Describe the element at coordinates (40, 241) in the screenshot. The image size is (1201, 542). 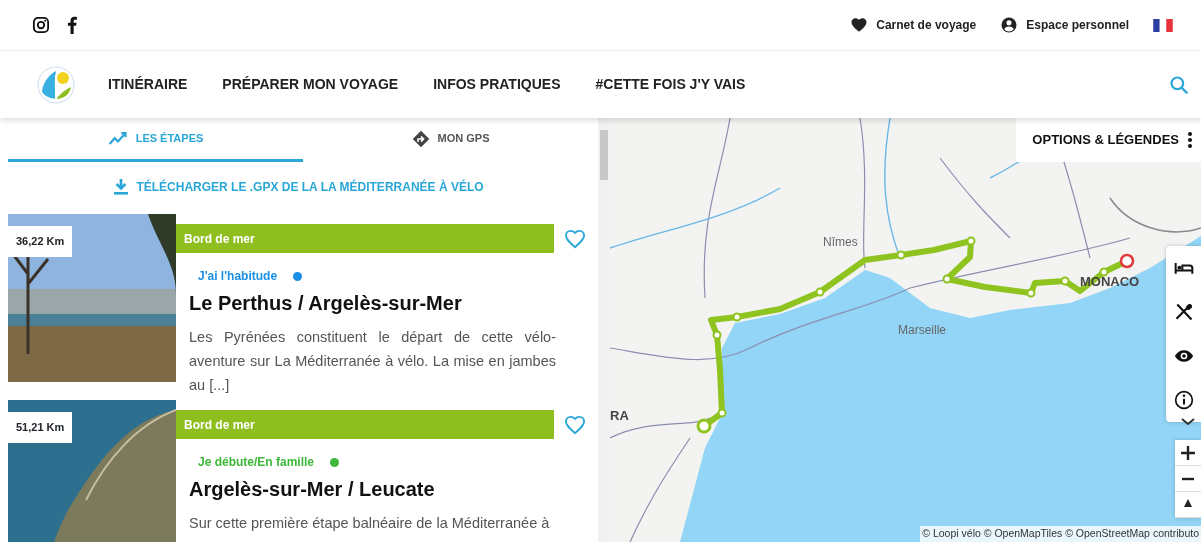
I see `distance-label: 36,22 Km` at that location.